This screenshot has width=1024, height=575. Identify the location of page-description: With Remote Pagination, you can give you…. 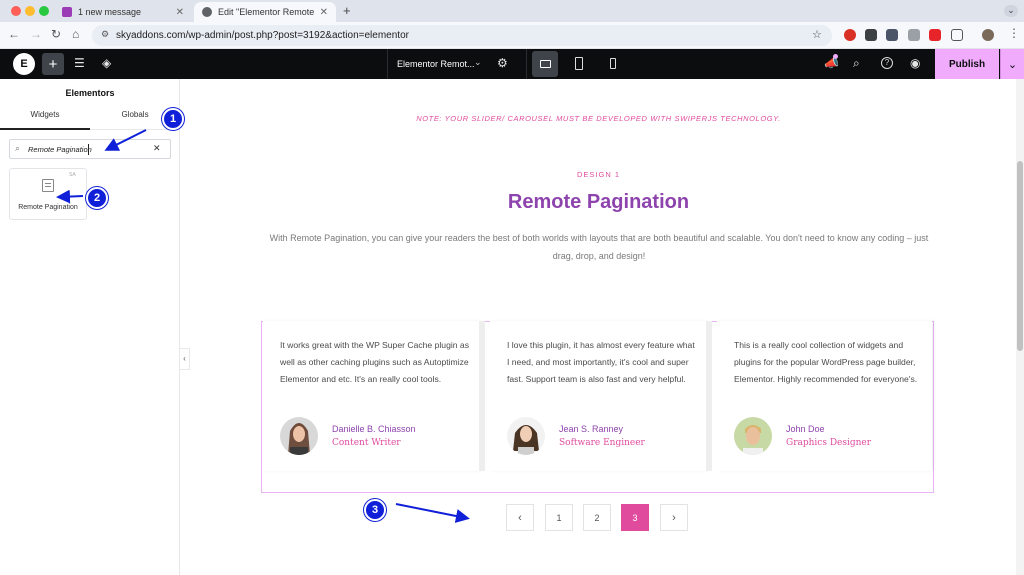
(599, 247).